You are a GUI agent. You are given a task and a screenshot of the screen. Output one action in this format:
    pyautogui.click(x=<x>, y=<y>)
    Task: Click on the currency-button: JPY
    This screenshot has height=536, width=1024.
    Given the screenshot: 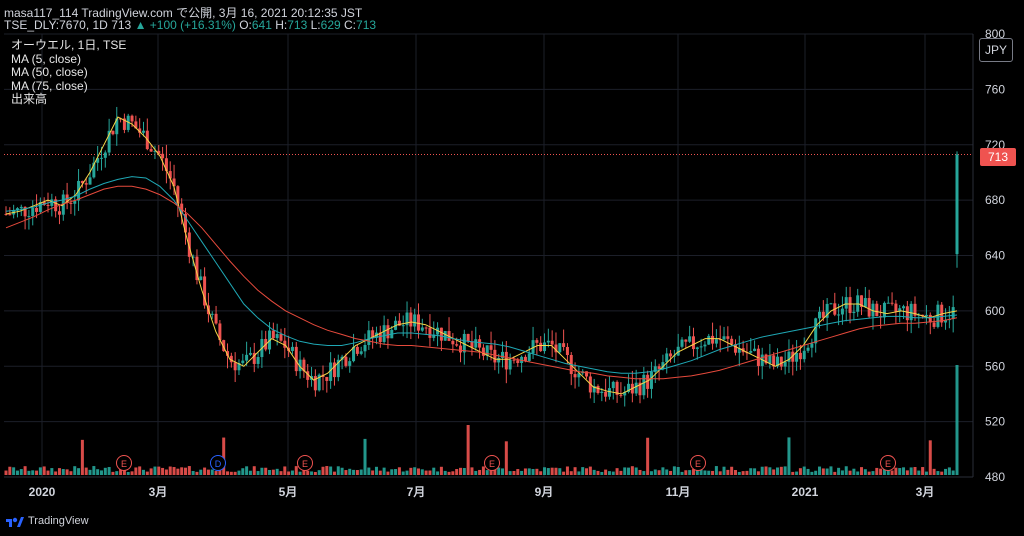 What is the action you would take?
    pyautogui.click(x=996, y=50)
    